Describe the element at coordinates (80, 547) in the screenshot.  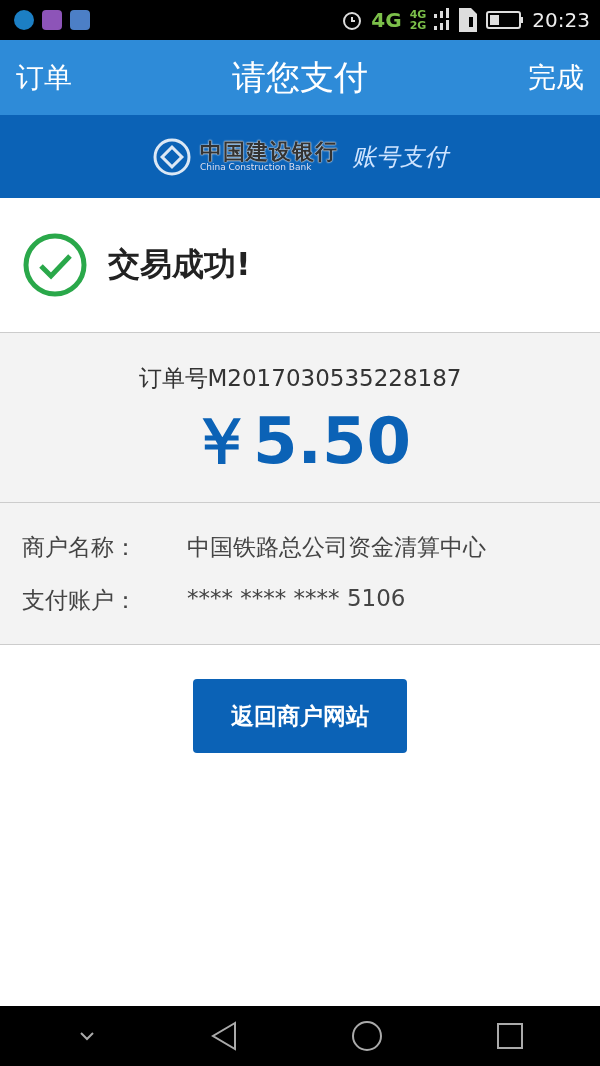
I see `detail-label: 商户名称：` at that location.